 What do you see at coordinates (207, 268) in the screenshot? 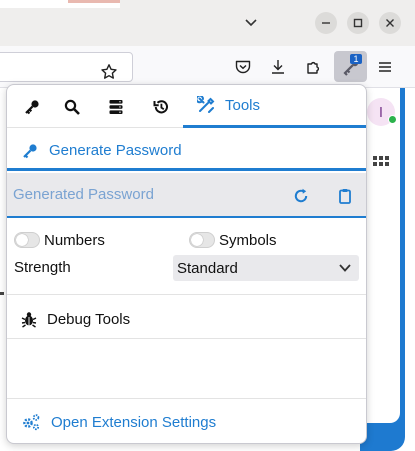
I see `strength-value: Standard` at bounding box center [207, 268].